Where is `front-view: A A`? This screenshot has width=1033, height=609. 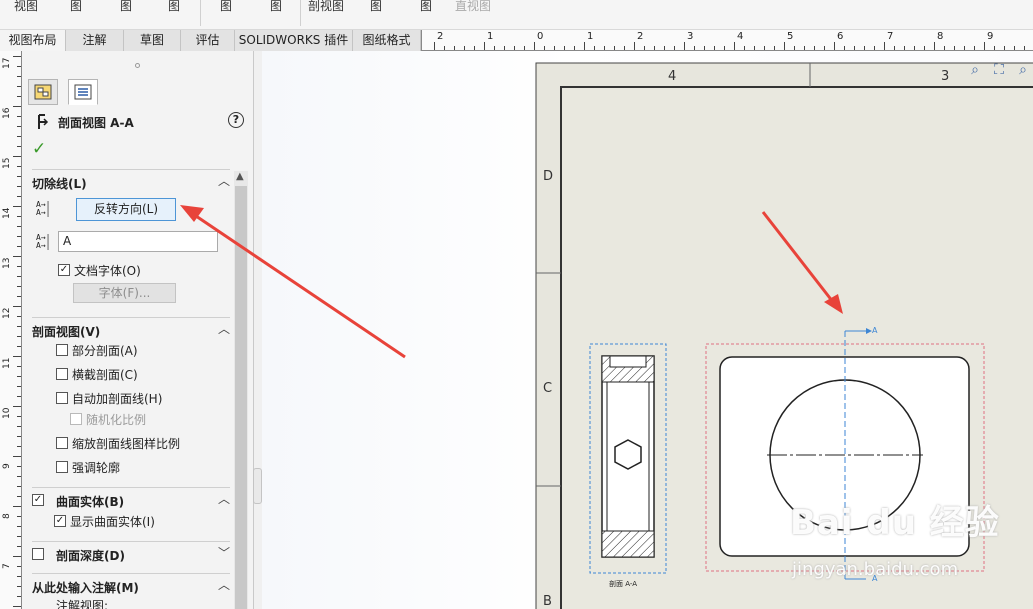 front-view: A A is located at coordinates (845, 454).